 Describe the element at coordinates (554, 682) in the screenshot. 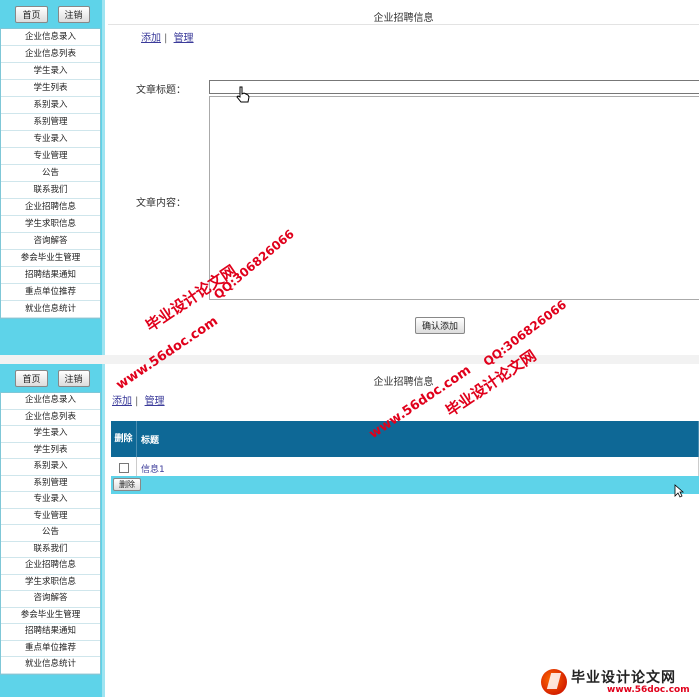

I see `logo-emblem-icon` at that location.